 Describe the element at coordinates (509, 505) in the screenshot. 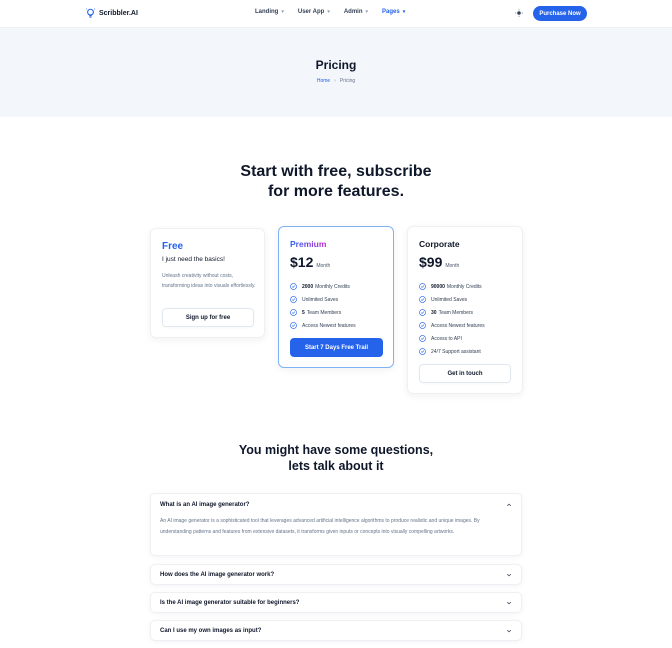

I see `chevron-up-icon` at that location.